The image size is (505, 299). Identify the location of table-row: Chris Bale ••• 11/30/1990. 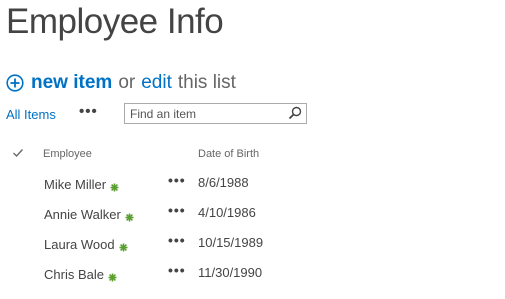
(252, 275).